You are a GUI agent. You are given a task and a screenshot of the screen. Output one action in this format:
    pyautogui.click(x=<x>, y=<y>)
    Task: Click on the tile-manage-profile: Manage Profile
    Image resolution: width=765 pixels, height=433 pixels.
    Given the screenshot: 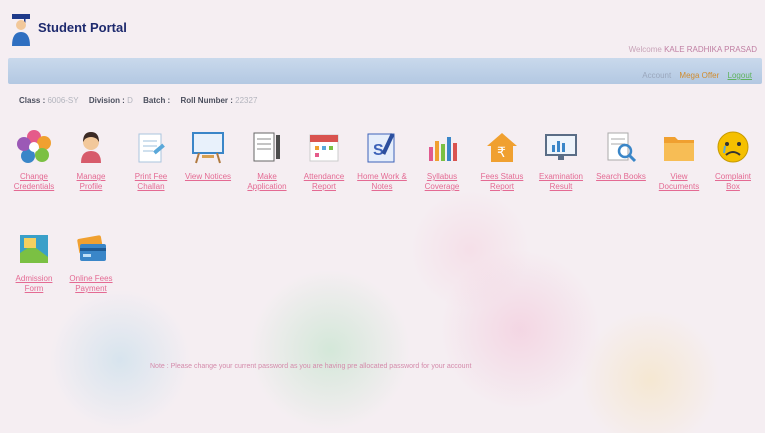 What is the action you would take?
    pyautogui.click(x=91, y=160)
    